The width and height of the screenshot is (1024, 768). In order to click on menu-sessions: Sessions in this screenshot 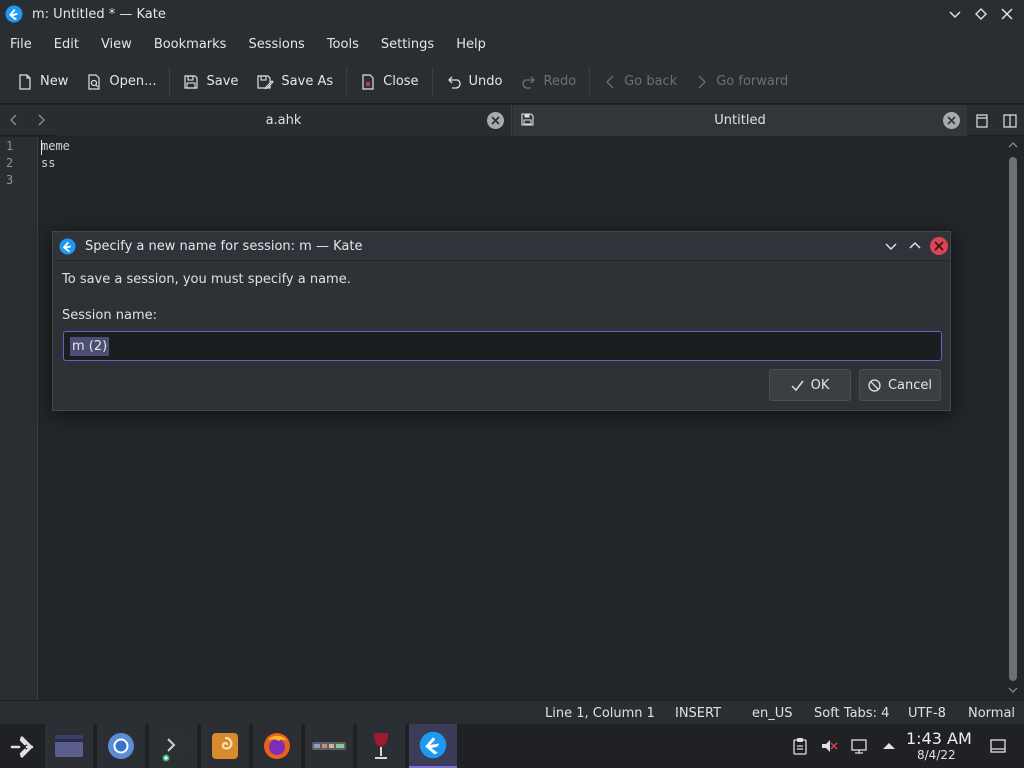, I will do `click(276, 44)`.